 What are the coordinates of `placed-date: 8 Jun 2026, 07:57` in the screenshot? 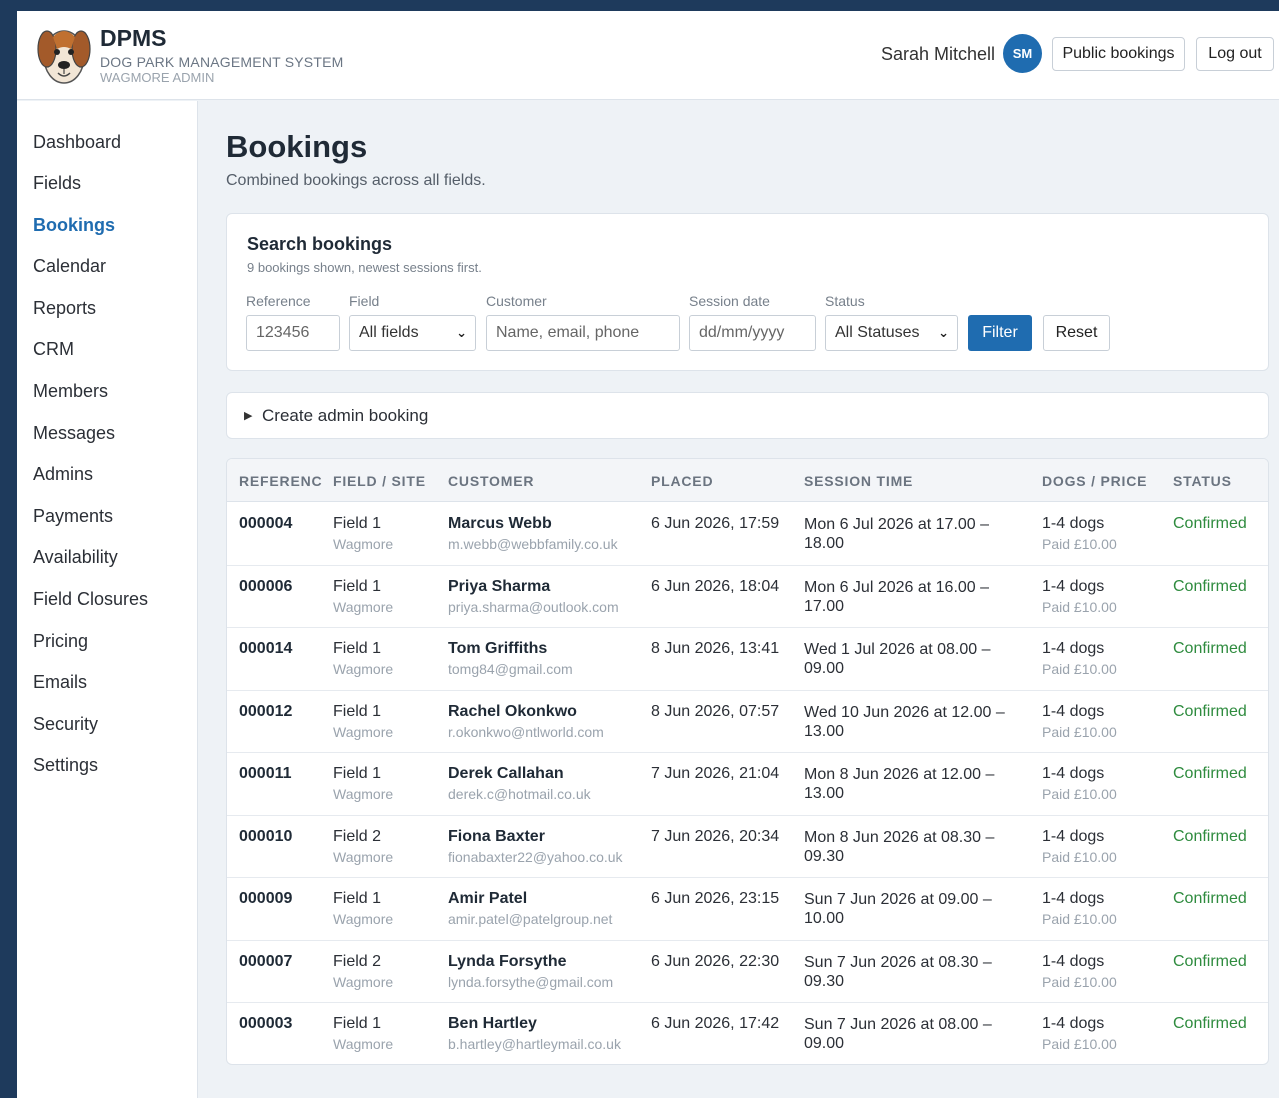 It's located at (715, 711).